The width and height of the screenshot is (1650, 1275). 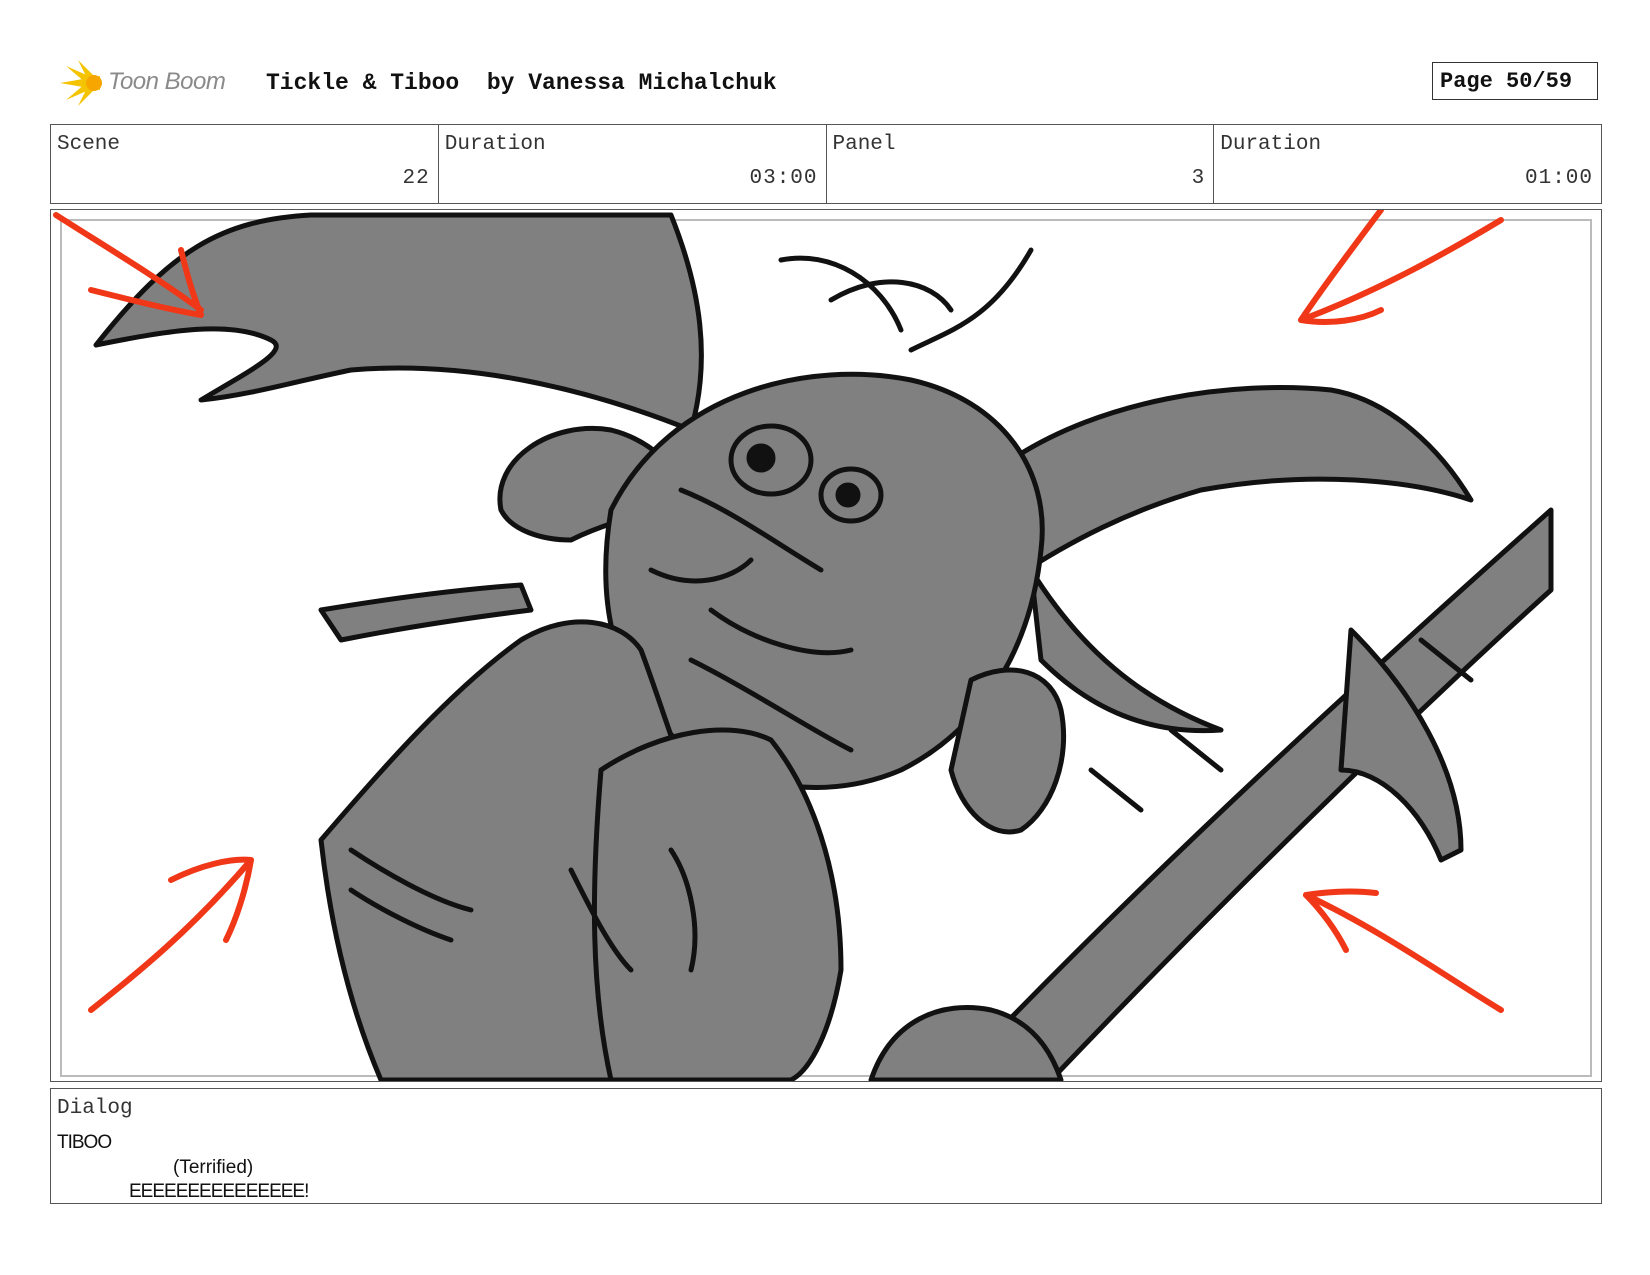 I want to click on toon-boom-logo: Toon Boom, so click(x=152, y=83).